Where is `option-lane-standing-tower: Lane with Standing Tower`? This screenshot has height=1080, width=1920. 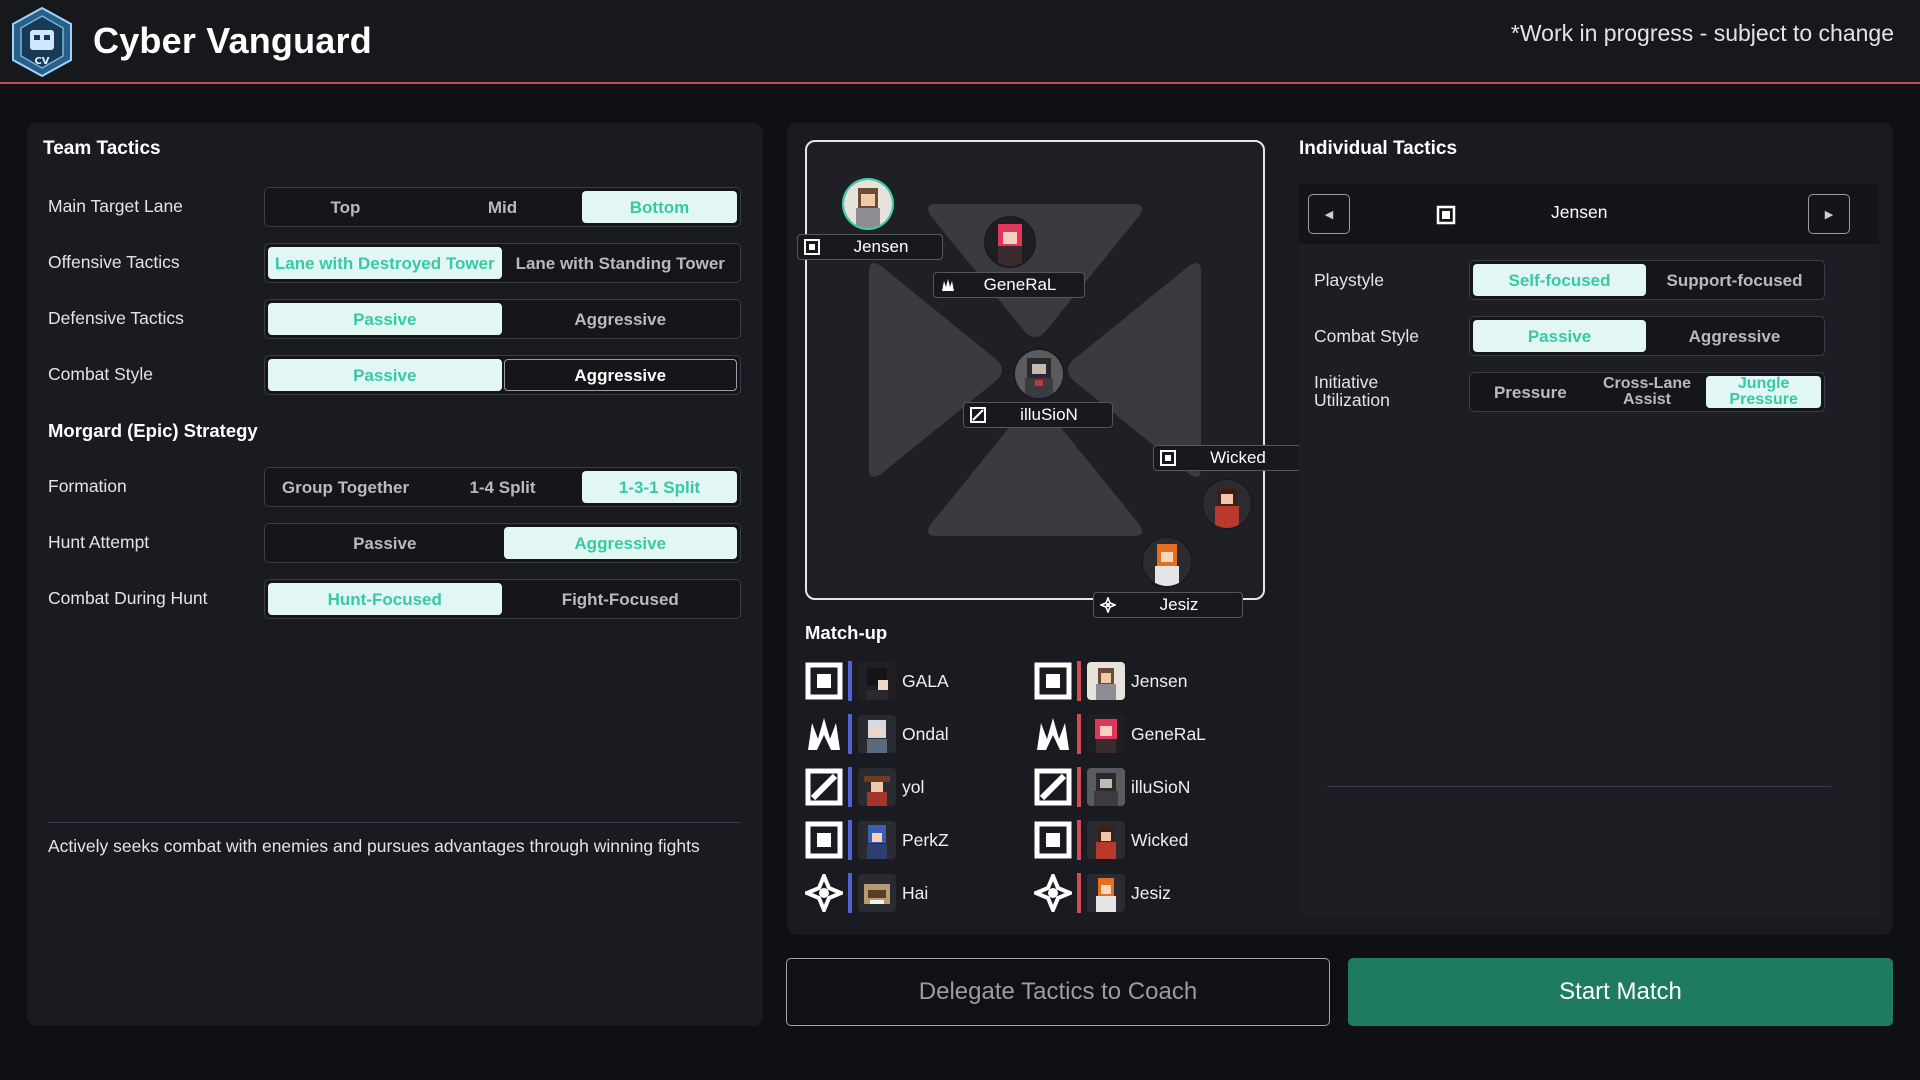
option-lane-standing-tower: Lane with Standing Tower is located at coordinates (621, 263).